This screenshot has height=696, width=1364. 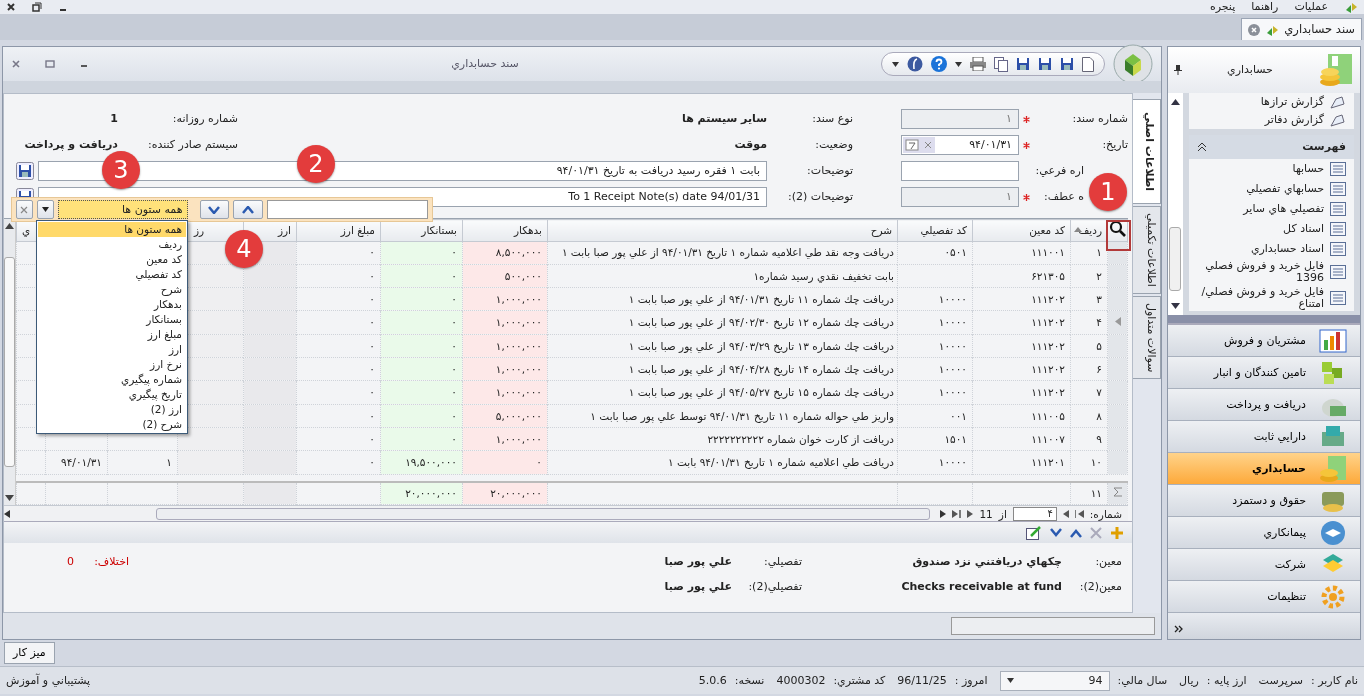 What do you see at coordinates (978, 64) in the screenshot?
I see `print-icon` at bounding box center [978, 64].